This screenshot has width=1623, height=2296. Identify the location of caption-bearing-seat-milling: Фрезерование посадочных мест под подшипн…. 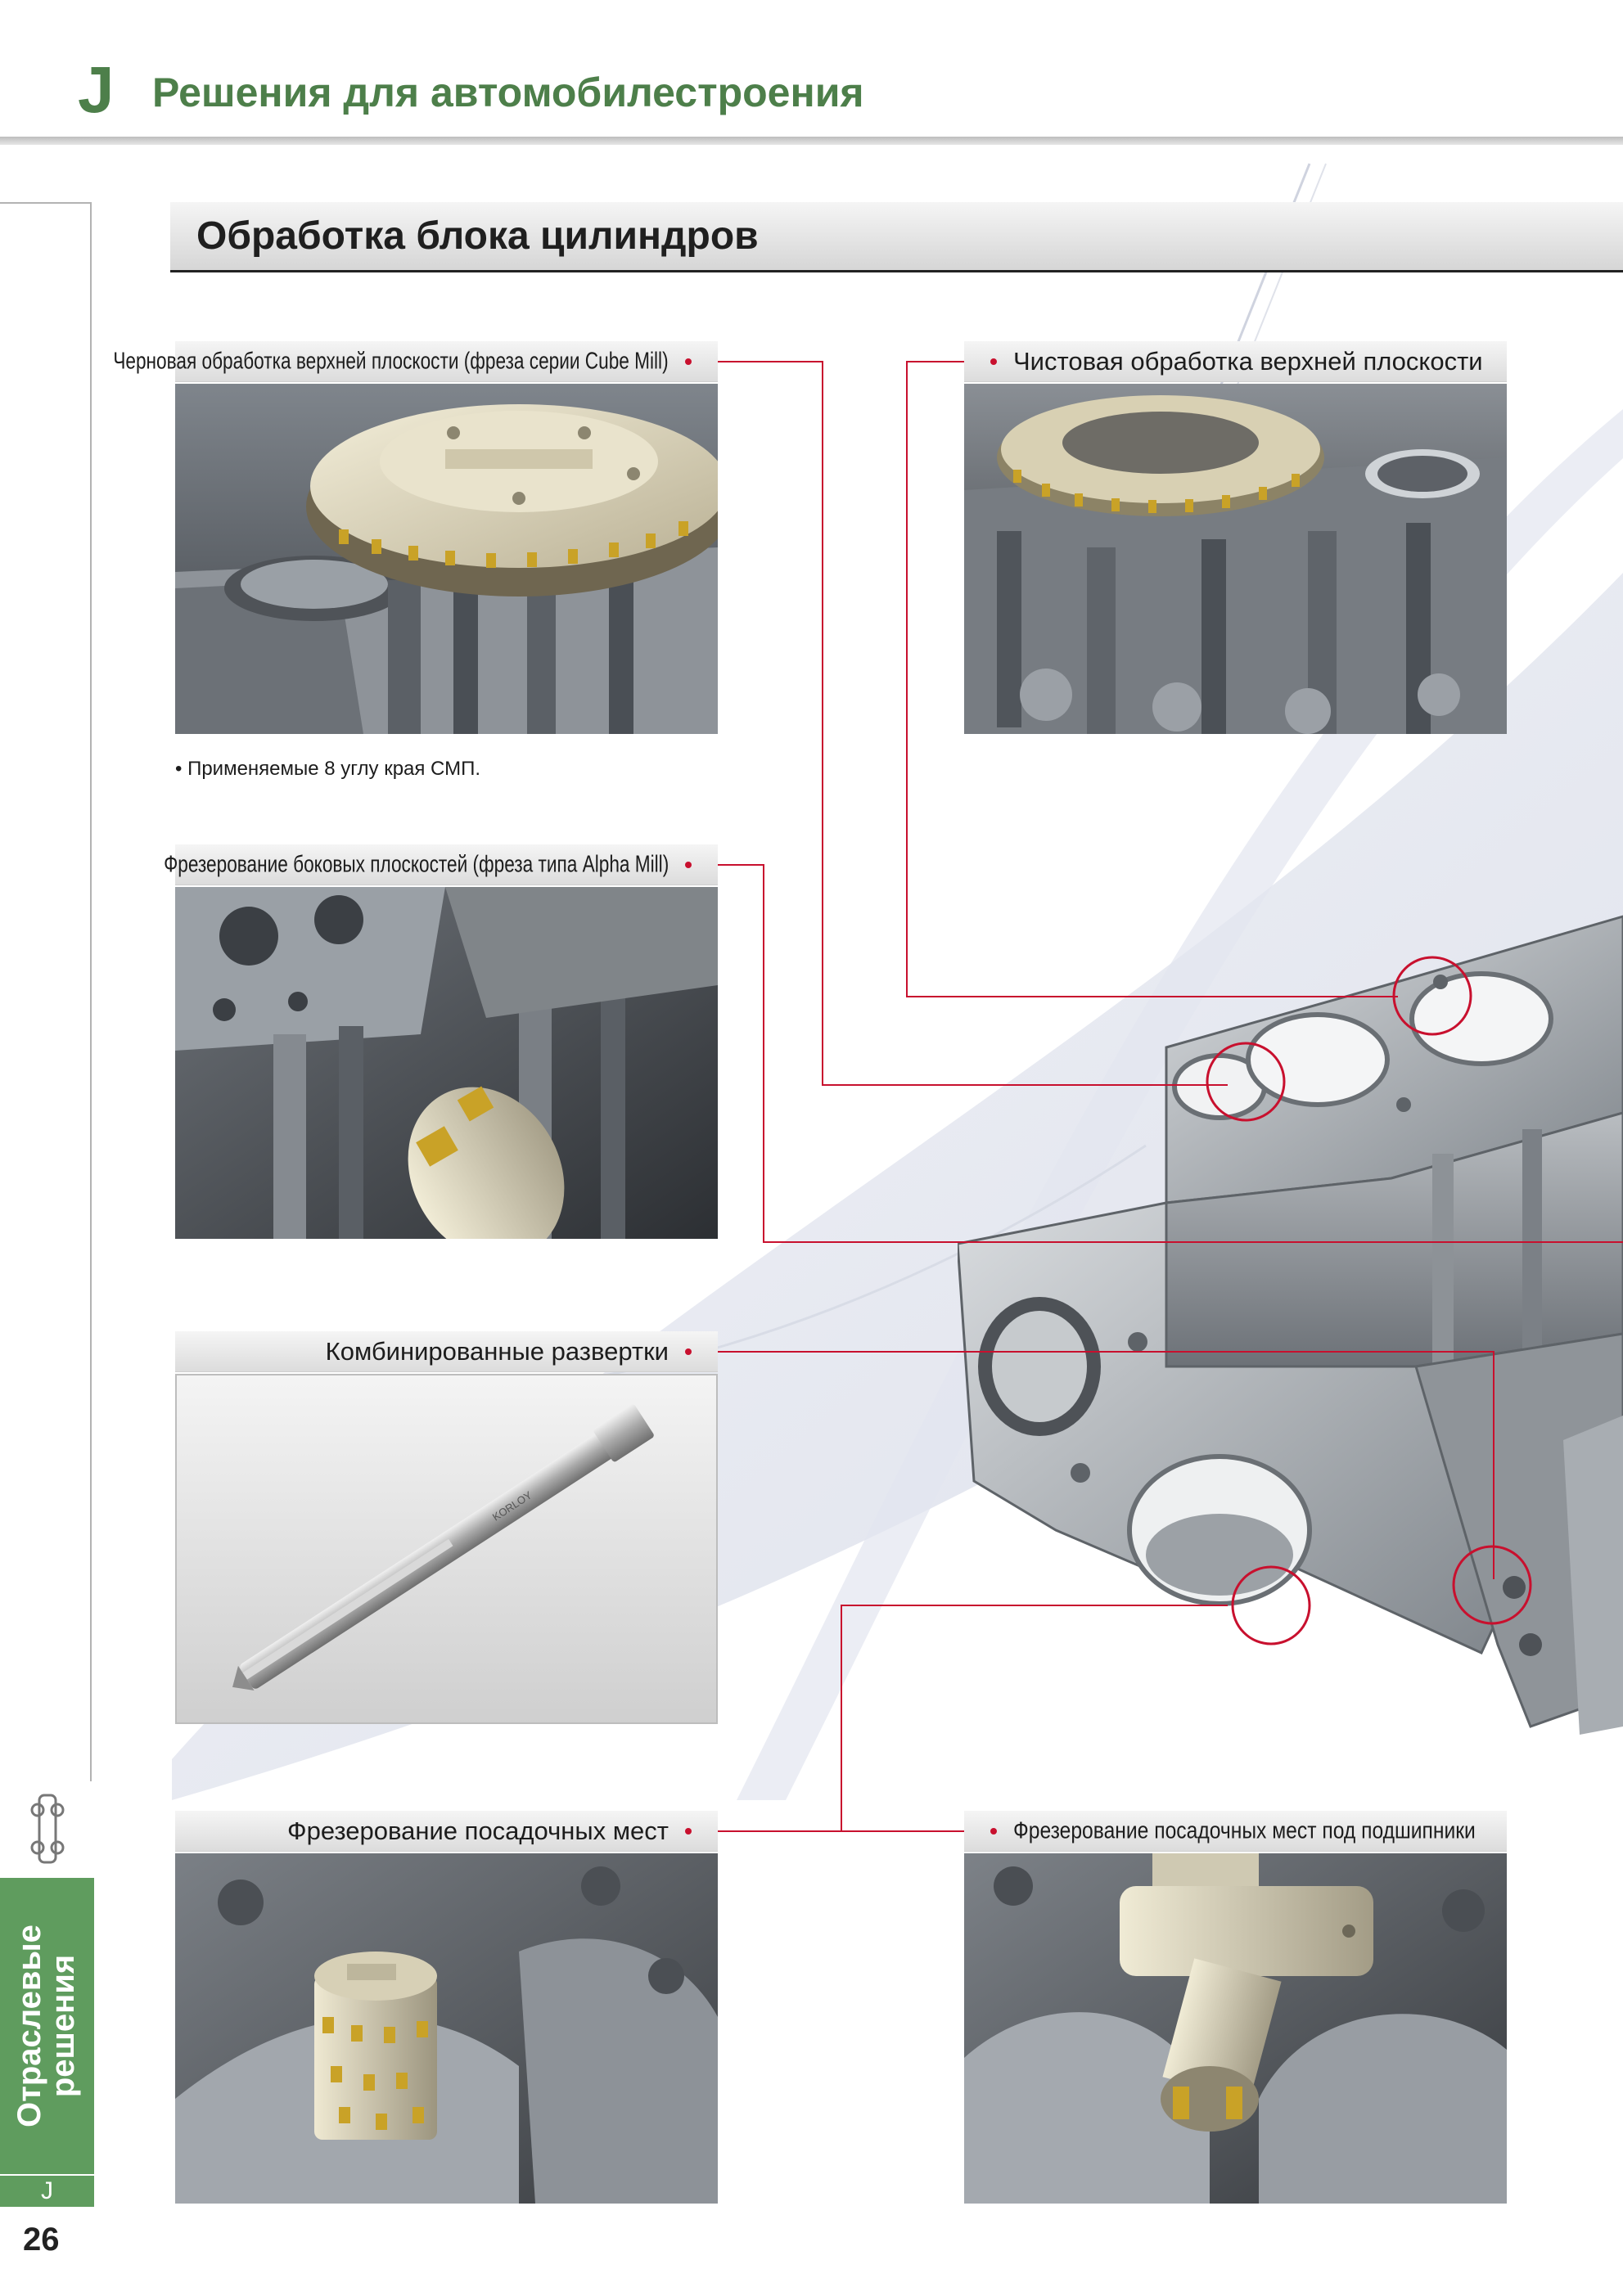
(1235, 1831).